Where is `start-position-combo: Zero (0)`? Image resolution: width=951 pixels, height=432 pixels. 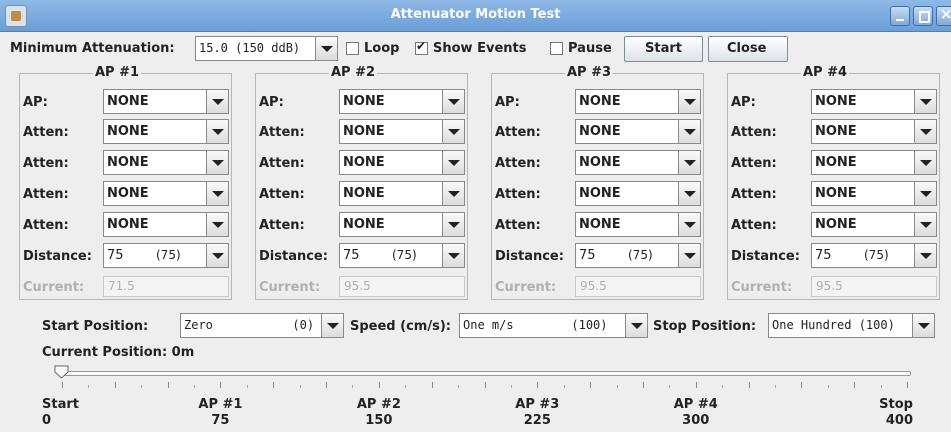
start-position-combo: Zero (0) is located at coordinates (262, 325).